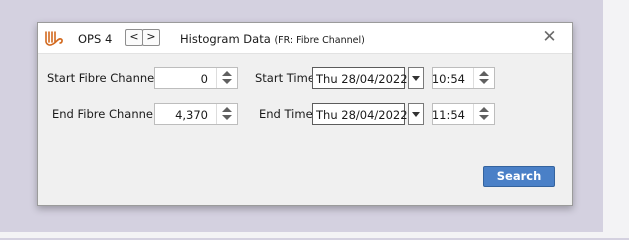  Describe the element at coordinates (286, 114) in the screenshot. I see `end-time-label: End Time` at that location.